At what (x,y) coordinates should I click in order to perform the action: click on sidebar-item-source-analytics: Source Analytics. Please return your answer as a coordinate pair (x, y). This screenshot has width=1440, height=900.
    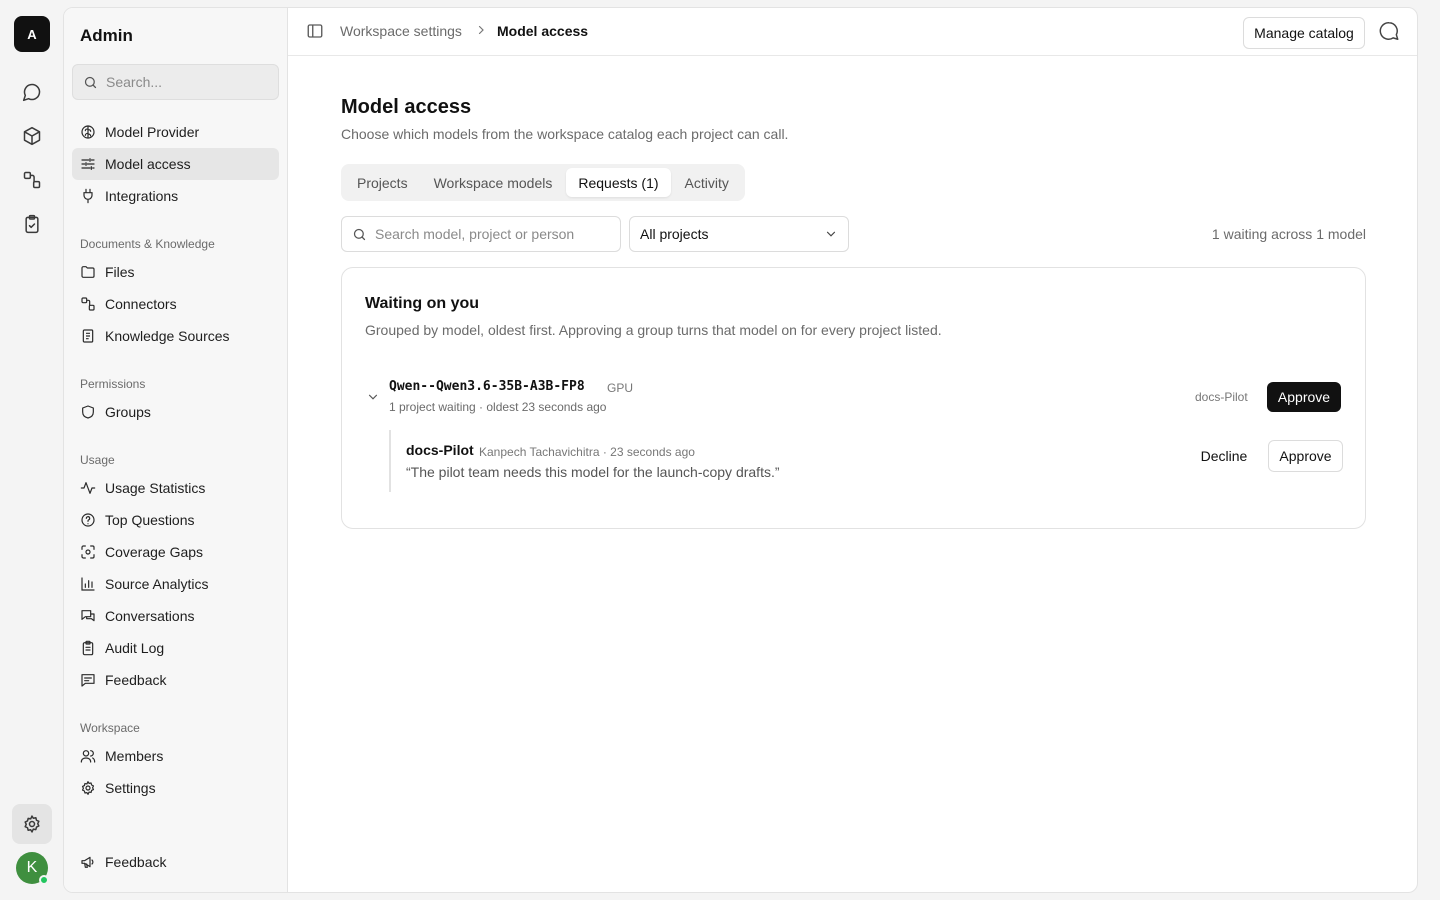
    Looking at the image, I should click on (175, 584).